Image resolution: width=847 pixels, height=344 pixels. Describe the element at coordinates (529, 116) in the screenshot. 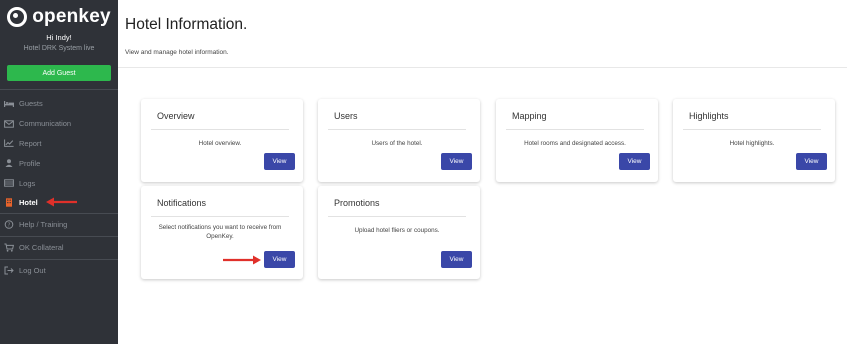

I see `card-title: Mapping` at that location.